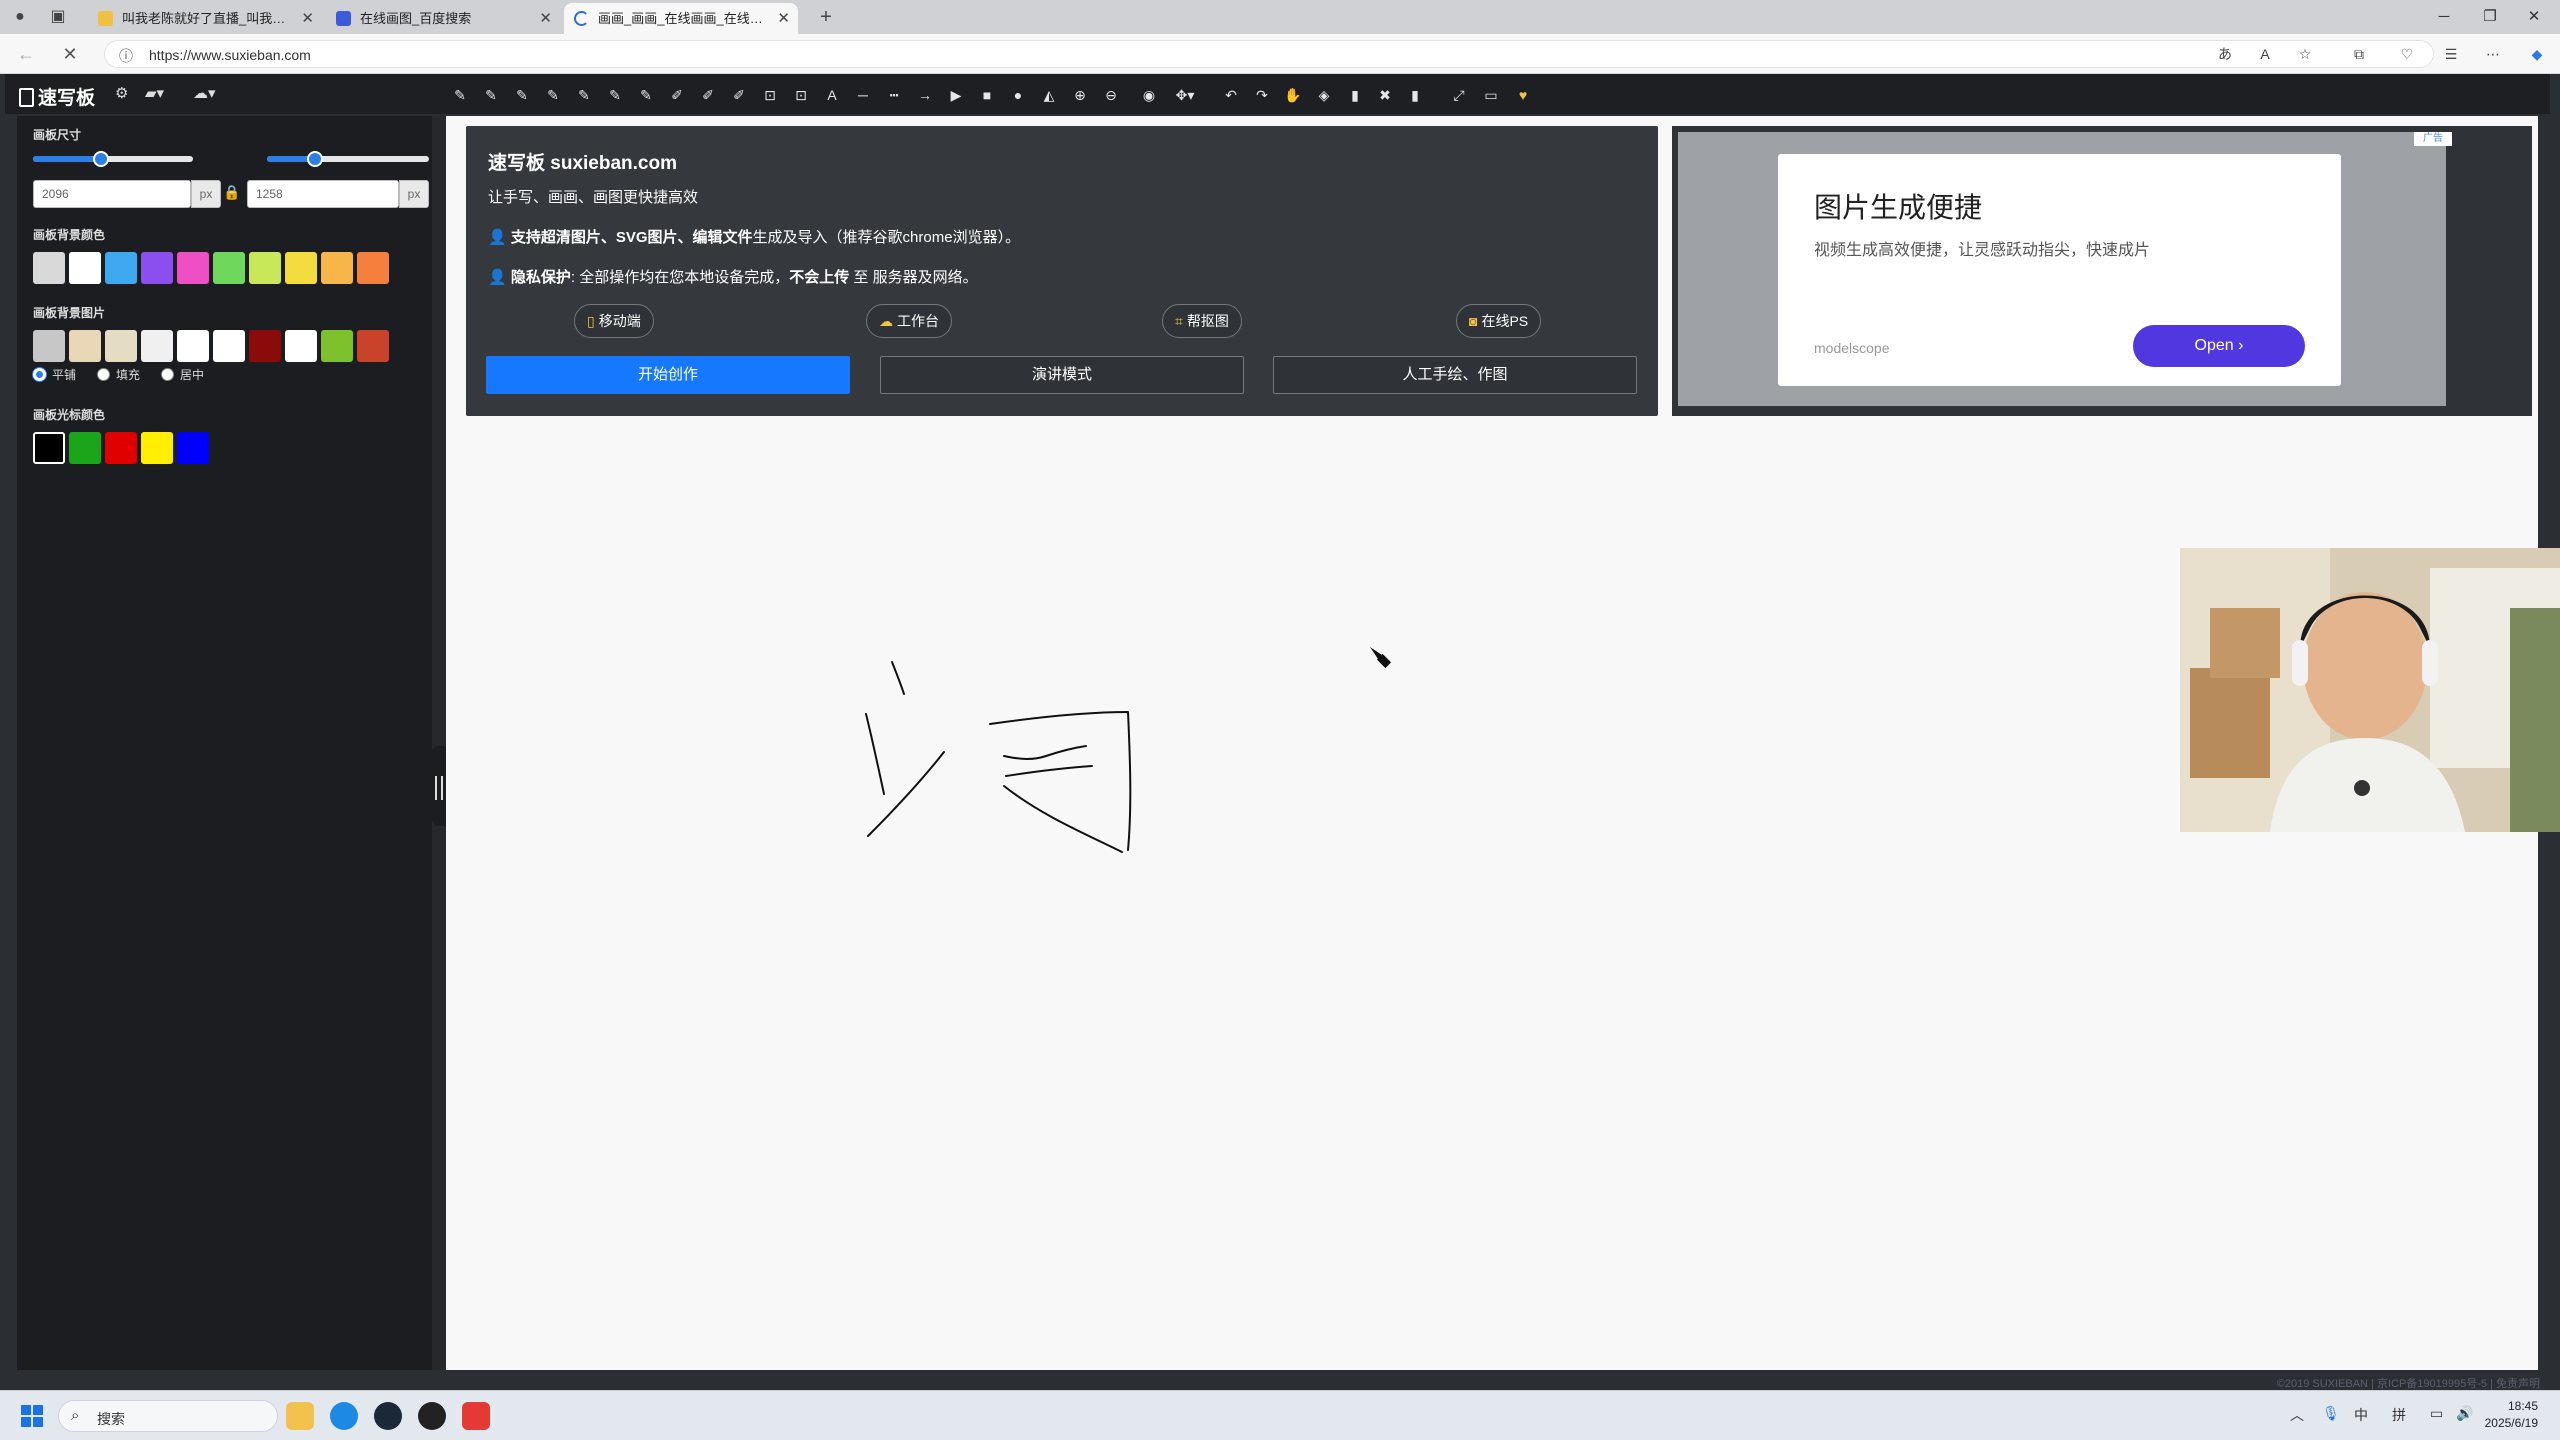  What do you see at coordinates (2464, 1413) in the screenshot?
I see `volume-icon: 🔊` at bounding box center [2464, 1413].